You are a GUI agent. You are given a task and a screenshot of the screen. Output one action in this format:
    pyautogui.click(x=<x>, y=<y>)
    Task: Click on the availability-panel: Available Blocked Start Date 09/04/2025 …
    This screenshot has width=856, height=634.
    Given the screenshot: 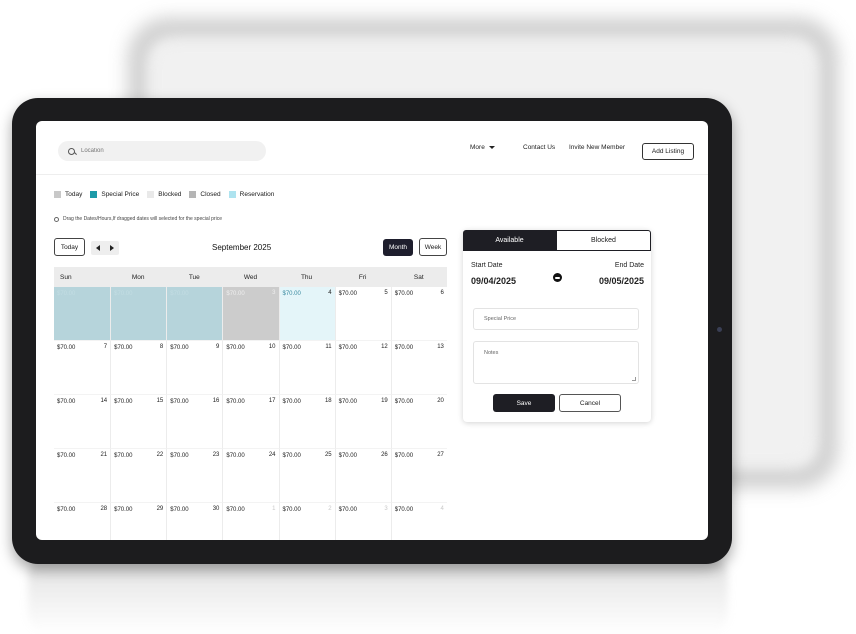 What is the action you would take?
    pyautogui.click(x=557, y=326)
    